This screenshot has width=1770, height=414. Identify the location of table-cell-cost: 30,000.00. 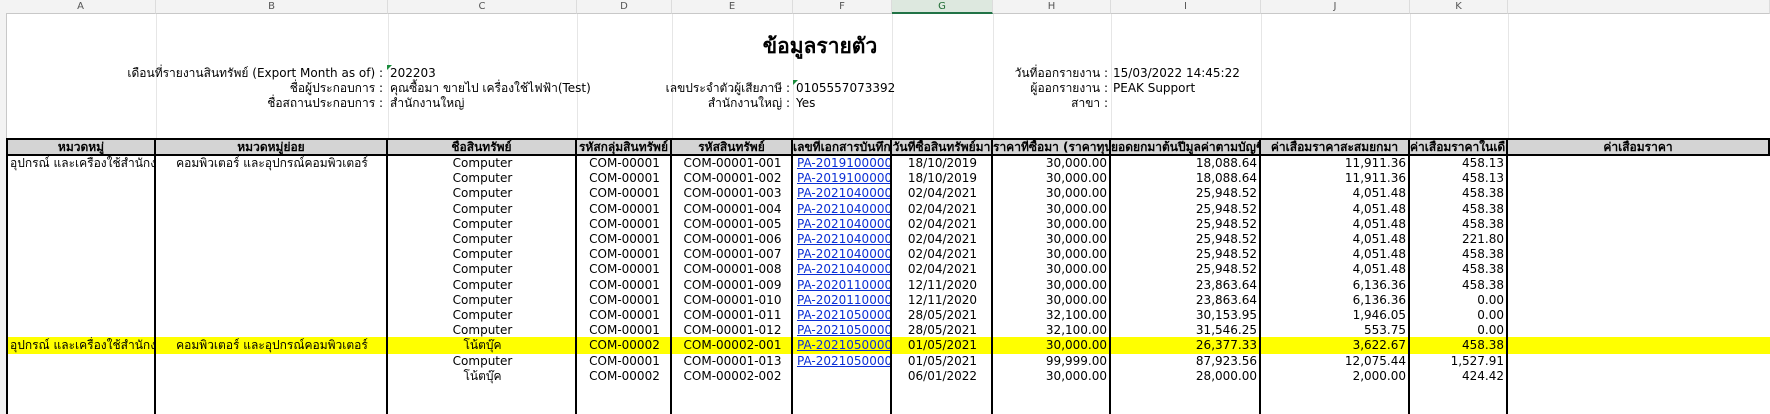
(1052, 376).